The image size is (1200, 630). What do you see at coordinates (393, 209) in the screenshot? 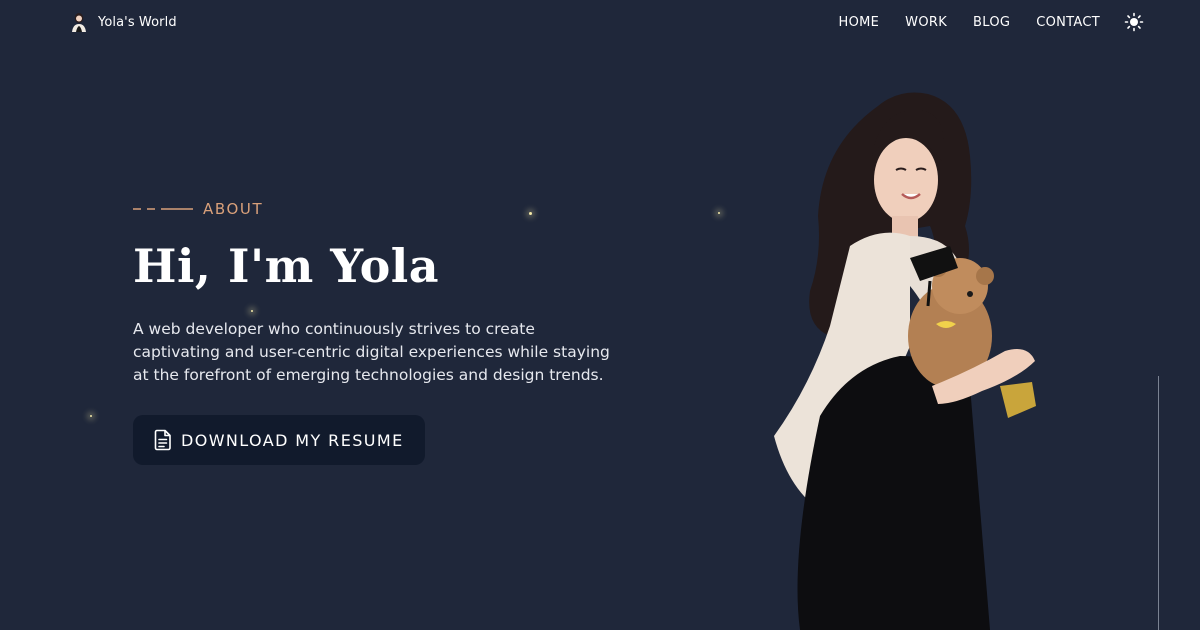
I see `section-eyebrow: ABOUT` at bounding box center [393, 209].